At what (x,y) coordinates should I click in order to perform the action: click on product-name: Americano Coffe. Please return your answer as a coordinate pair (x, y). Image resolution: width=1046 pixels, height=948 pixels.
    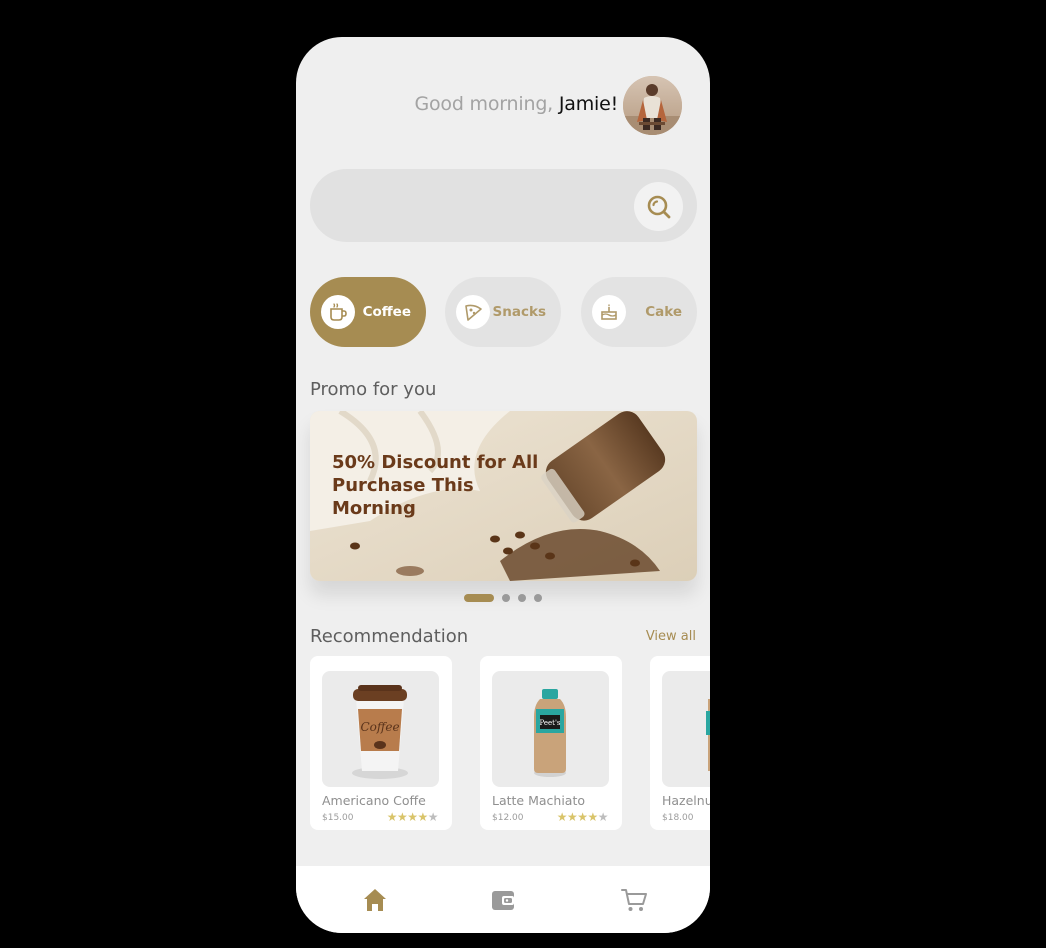
    Looking at the image, I should click on (374, 800).